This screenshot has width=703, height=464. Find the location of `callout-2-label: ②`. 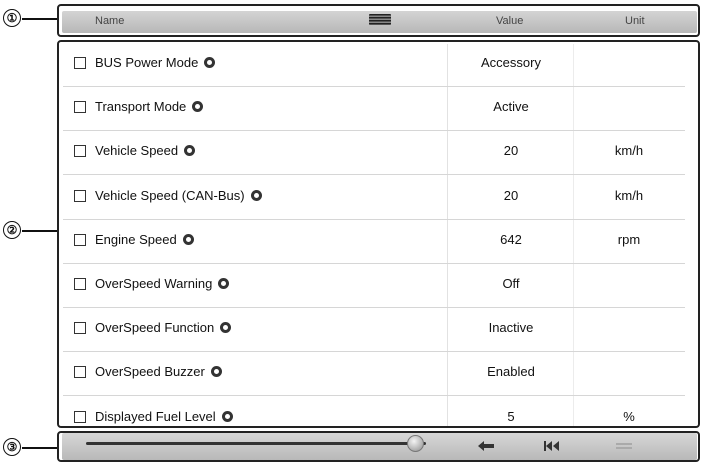

callout-2-label: ② is located at coordinates (12, 230).